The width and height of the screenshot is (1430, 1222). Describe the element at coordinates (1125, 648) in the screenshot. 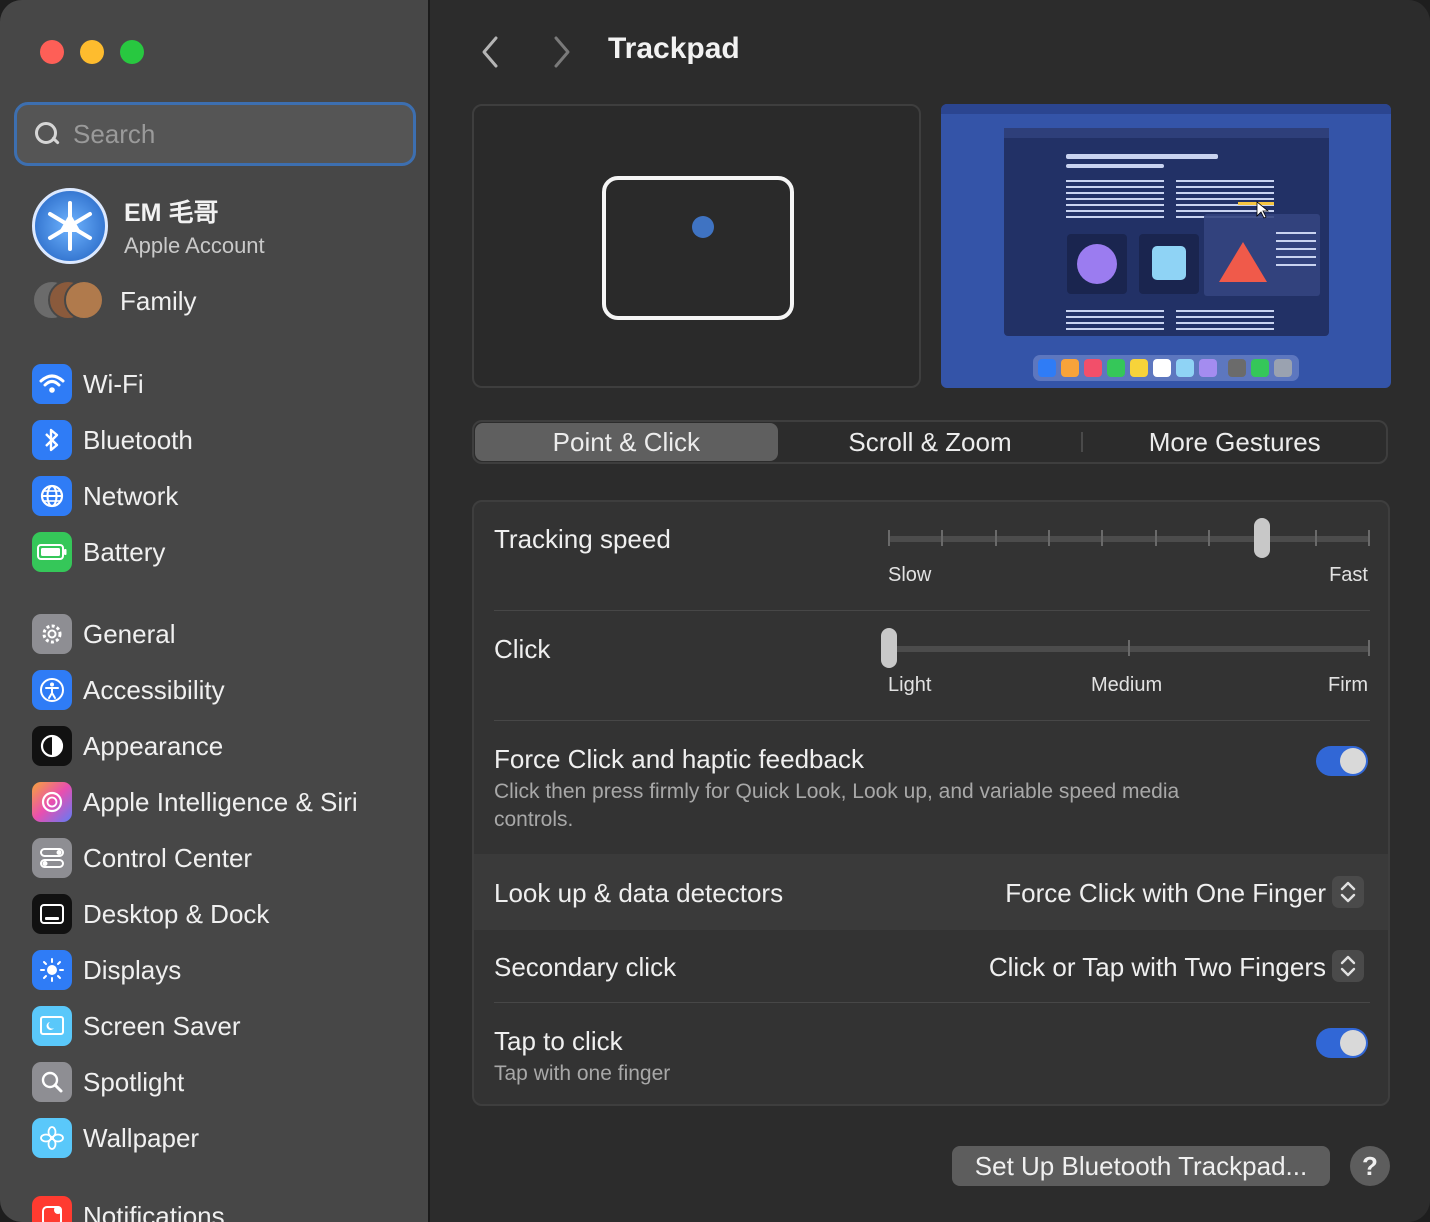

I see `click-pressure-slider` at that location.